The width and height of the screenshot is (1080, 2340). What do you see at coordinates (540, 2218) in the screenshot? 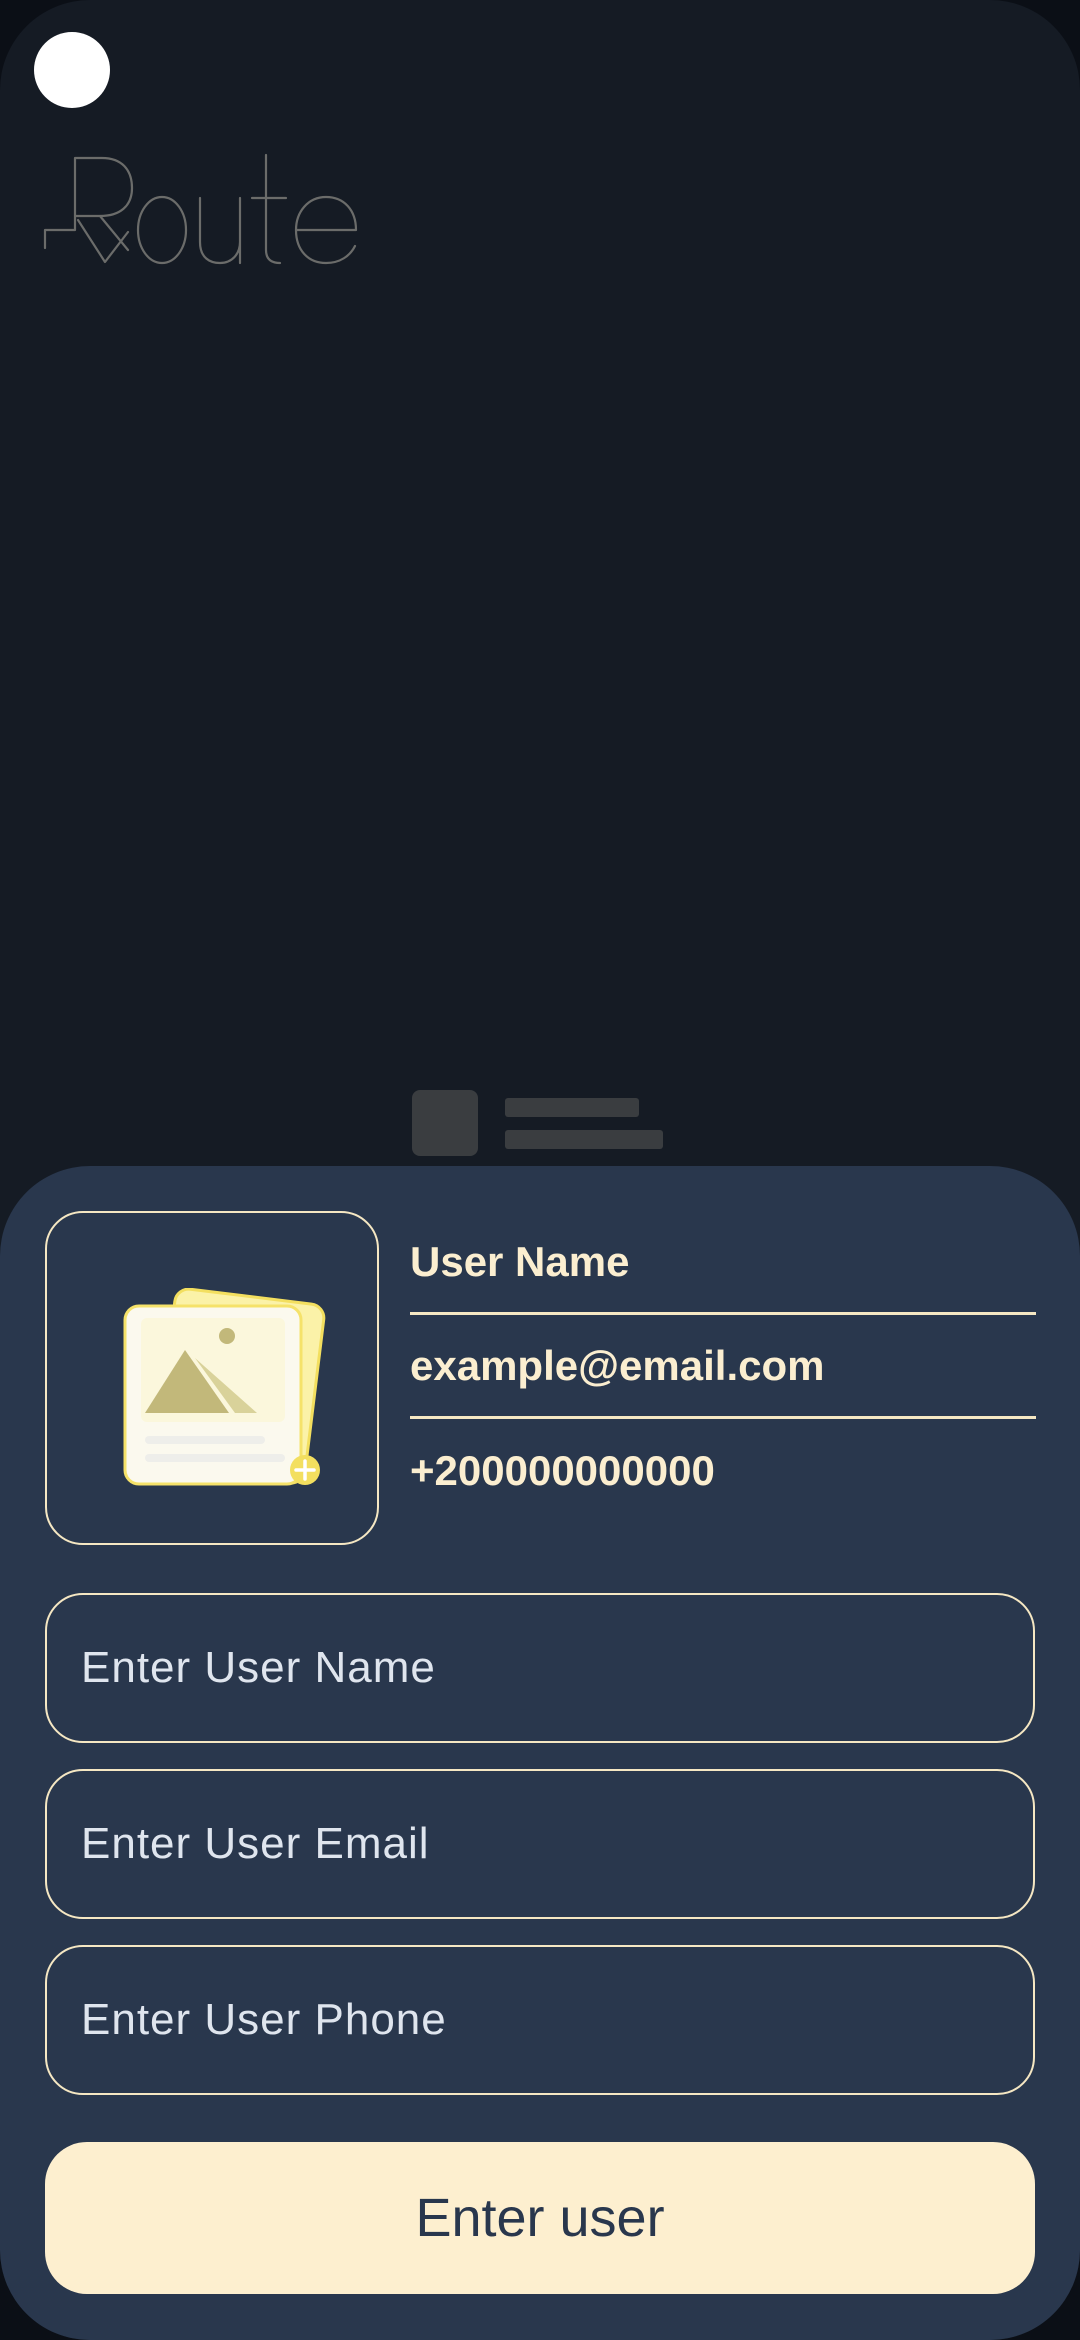
I see `enter-user-button: Enter user` at bounding box center [540, 2218].